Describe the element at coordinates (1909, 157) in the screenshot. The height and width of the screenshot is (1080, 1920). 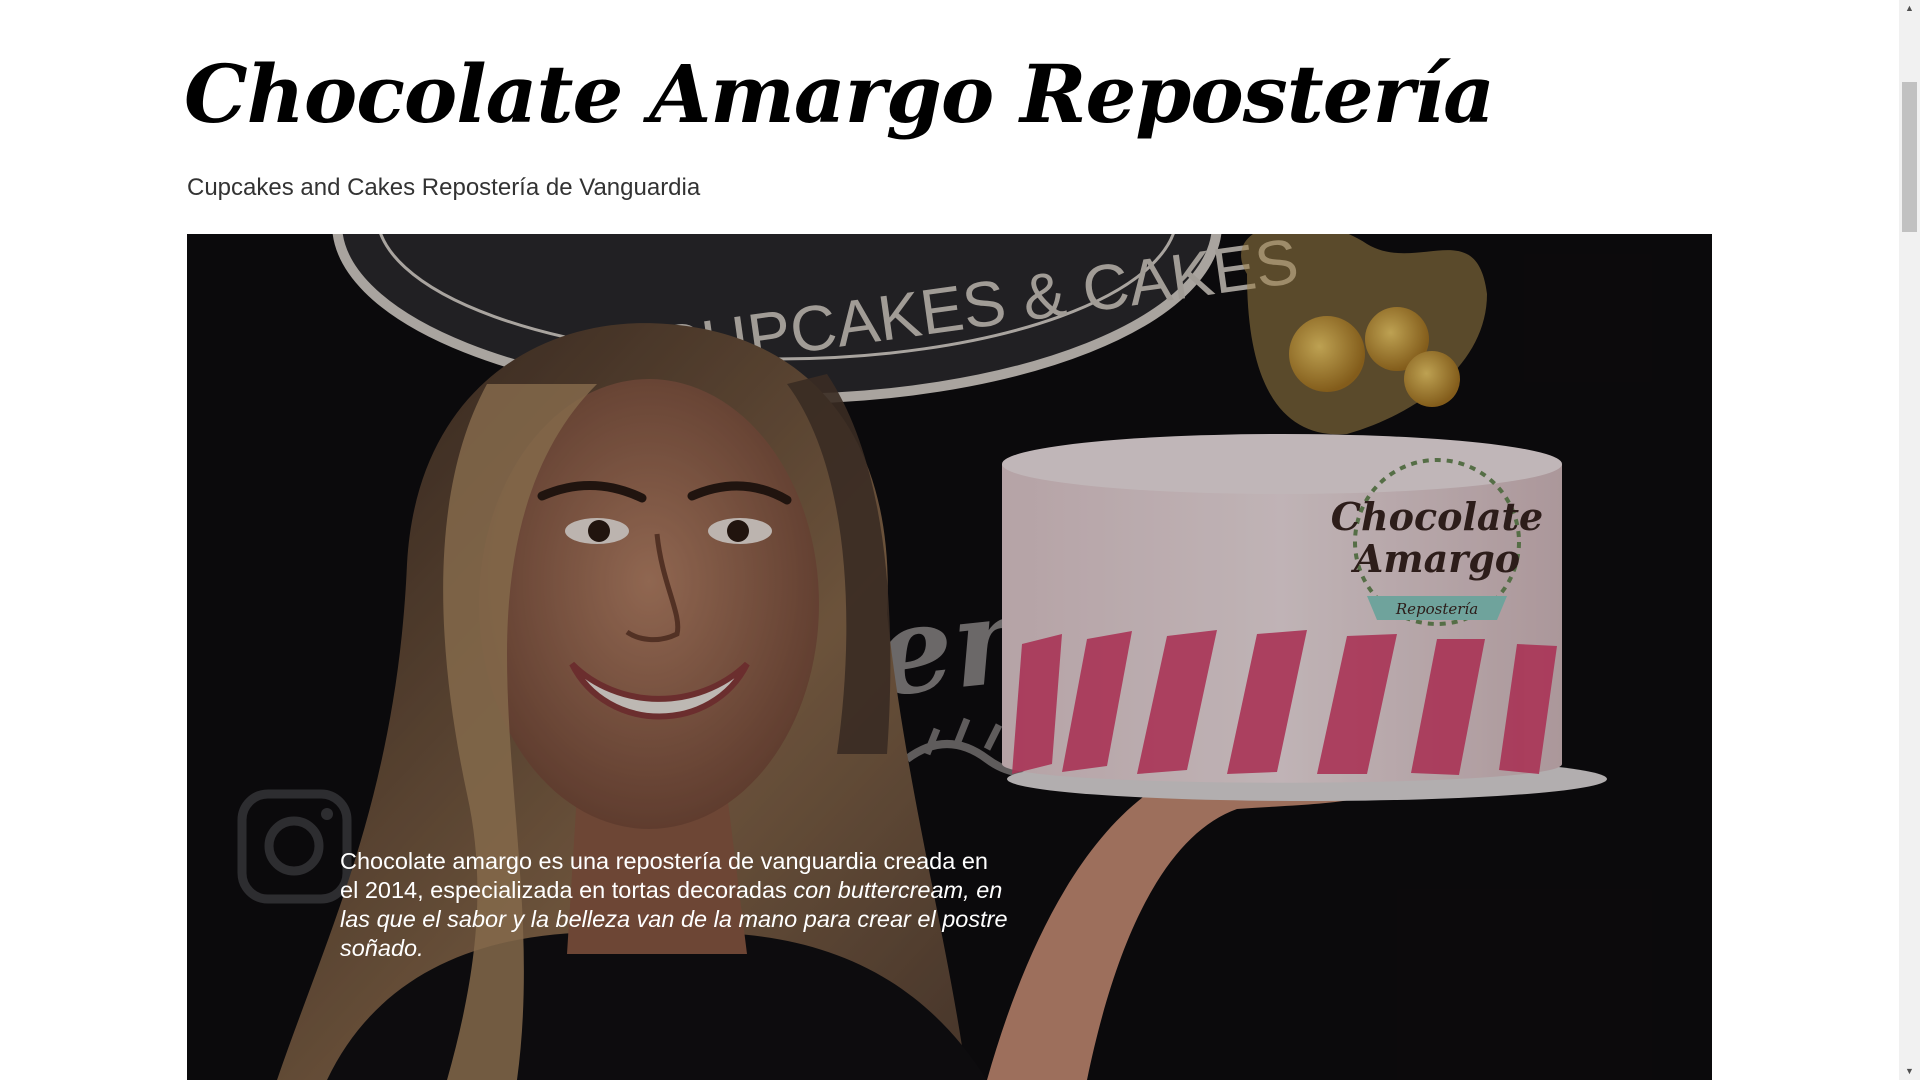
I see `scroll-thumb` at that location.